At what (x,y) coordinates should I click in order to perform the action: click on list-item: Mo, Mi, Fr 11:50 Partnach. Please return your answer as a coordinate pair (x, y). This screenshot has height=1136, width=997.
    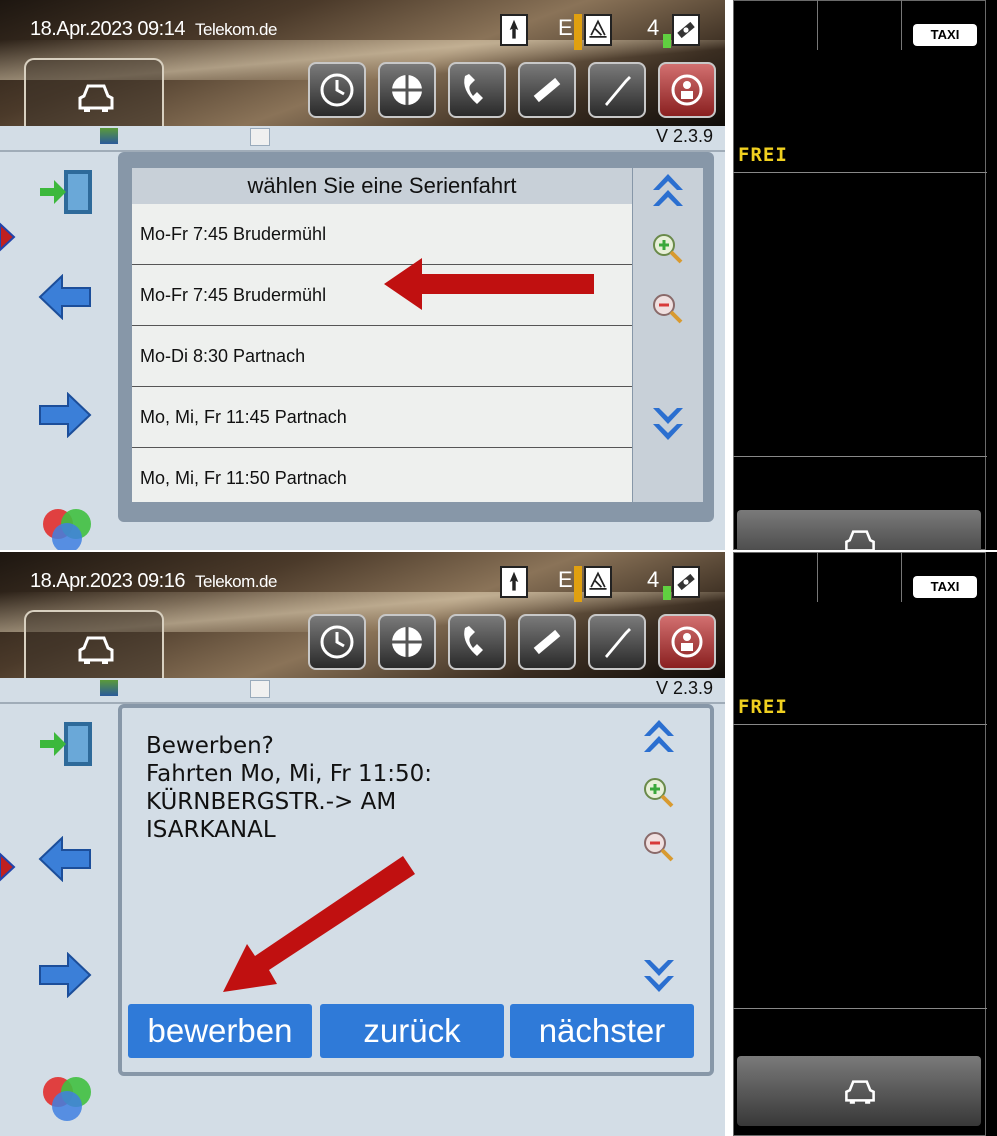
    Looking at the image, I should click on (382, 478).